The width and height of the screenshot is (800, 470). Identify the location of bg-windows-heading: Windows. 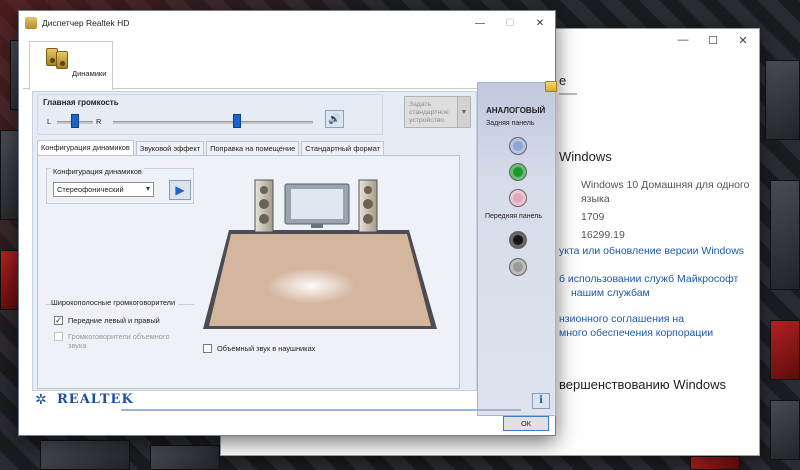
(585, 156).